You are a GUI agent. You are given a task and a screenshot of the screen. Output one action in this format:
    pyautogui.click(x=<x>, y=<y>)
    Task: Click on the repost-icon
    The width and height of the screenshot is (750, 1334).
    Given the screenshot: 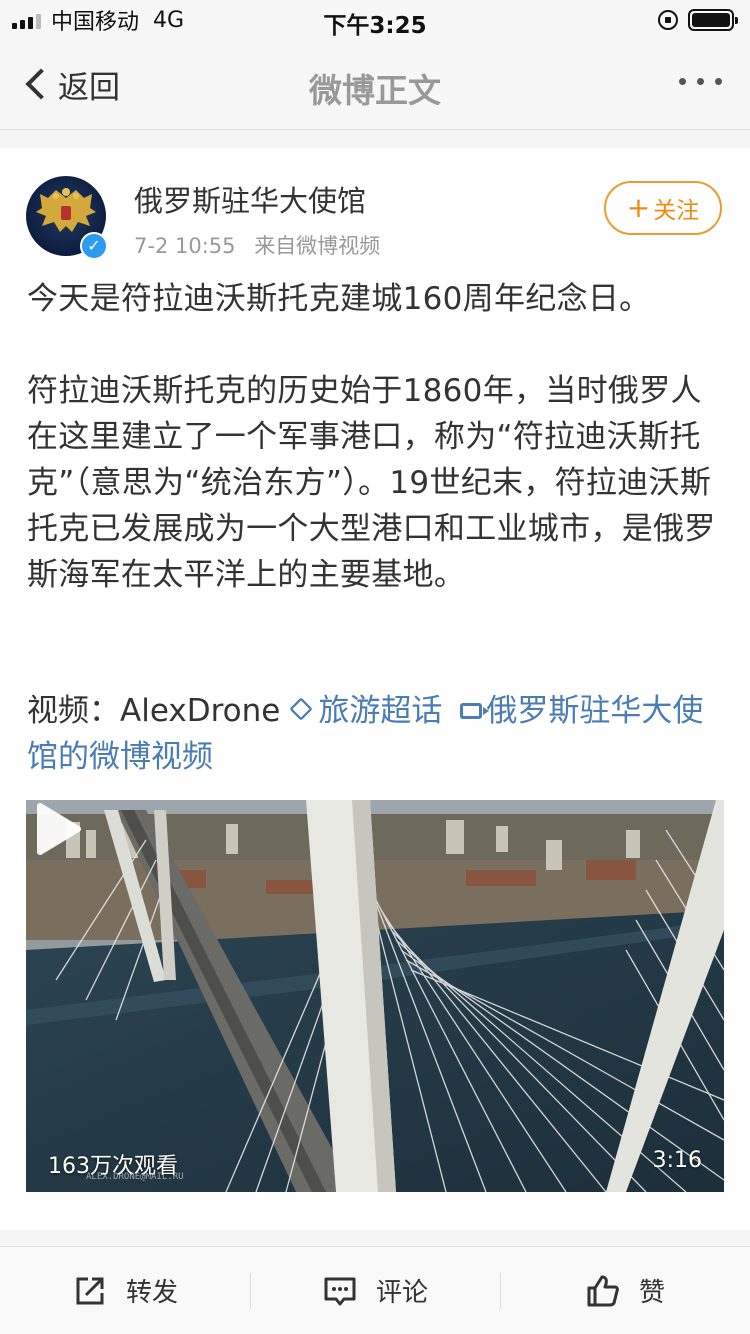 What is the action you would take?
    pyautogui.click(x=90, y=1290)
    